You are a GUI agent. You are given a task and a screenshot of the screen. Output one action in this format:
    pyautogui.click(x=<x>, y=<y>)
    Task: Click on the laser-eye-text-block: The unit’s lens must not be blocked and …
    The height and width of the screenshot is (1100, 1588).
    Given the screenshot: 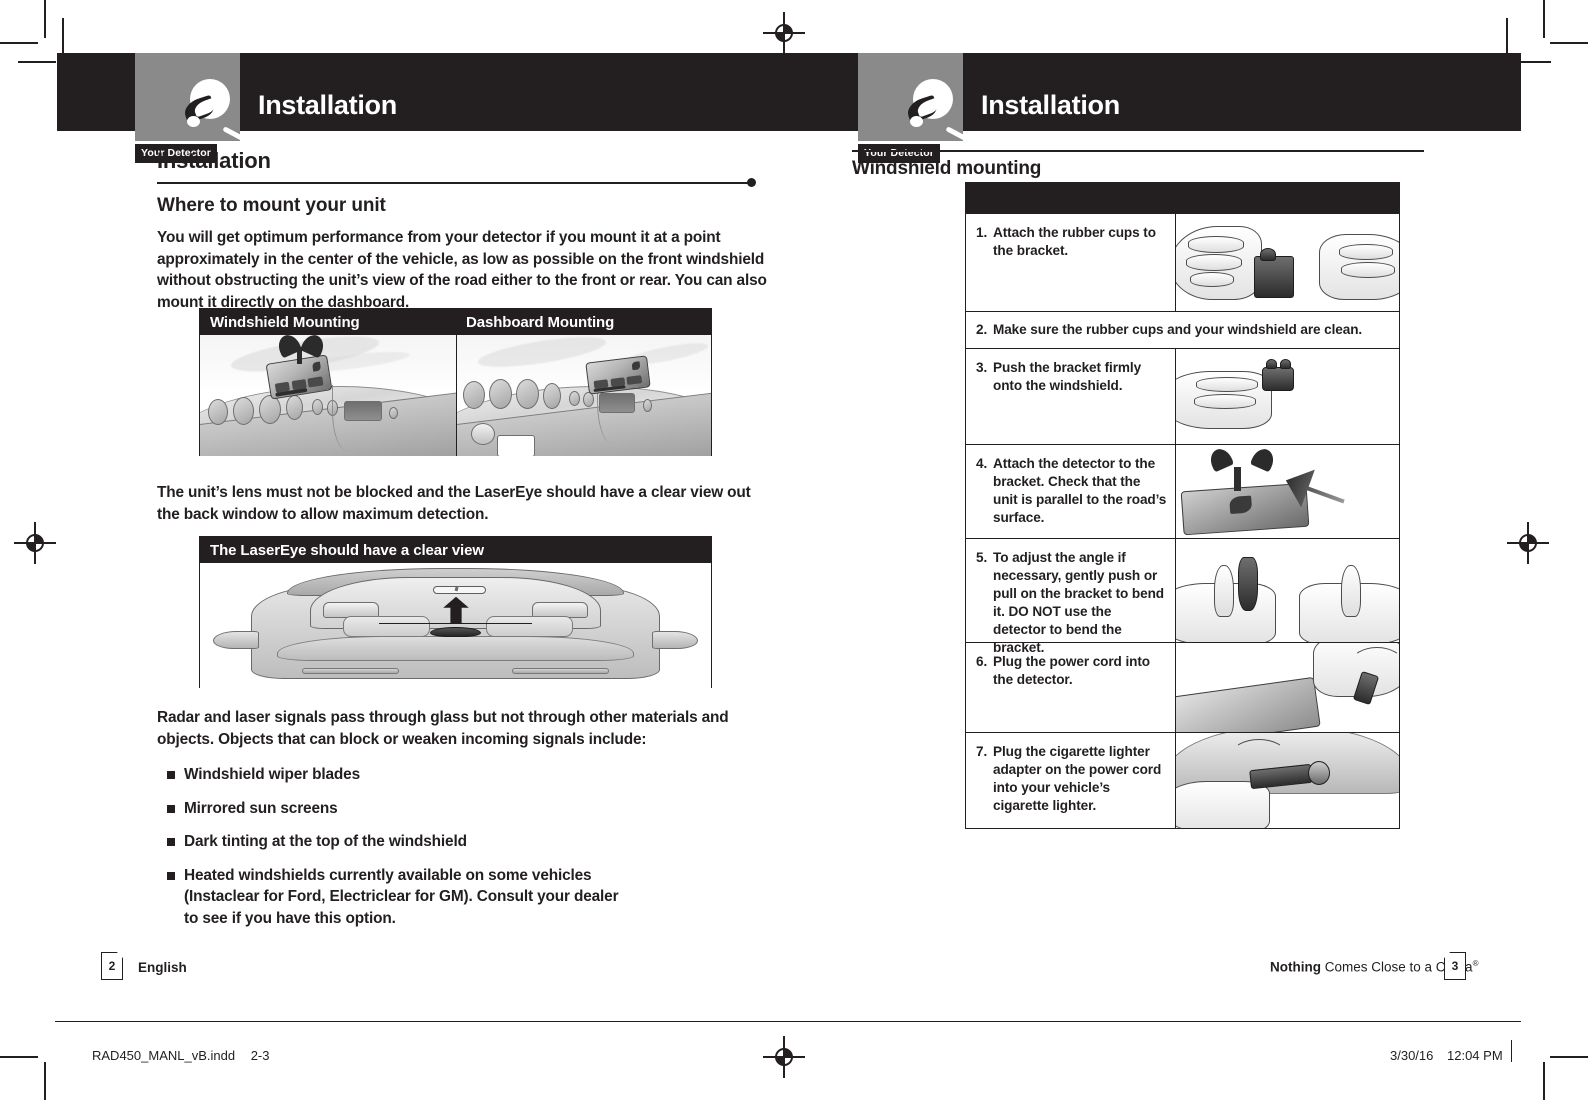 What is the action you would take?
    pyautogui.click(x=467, y=503)
    